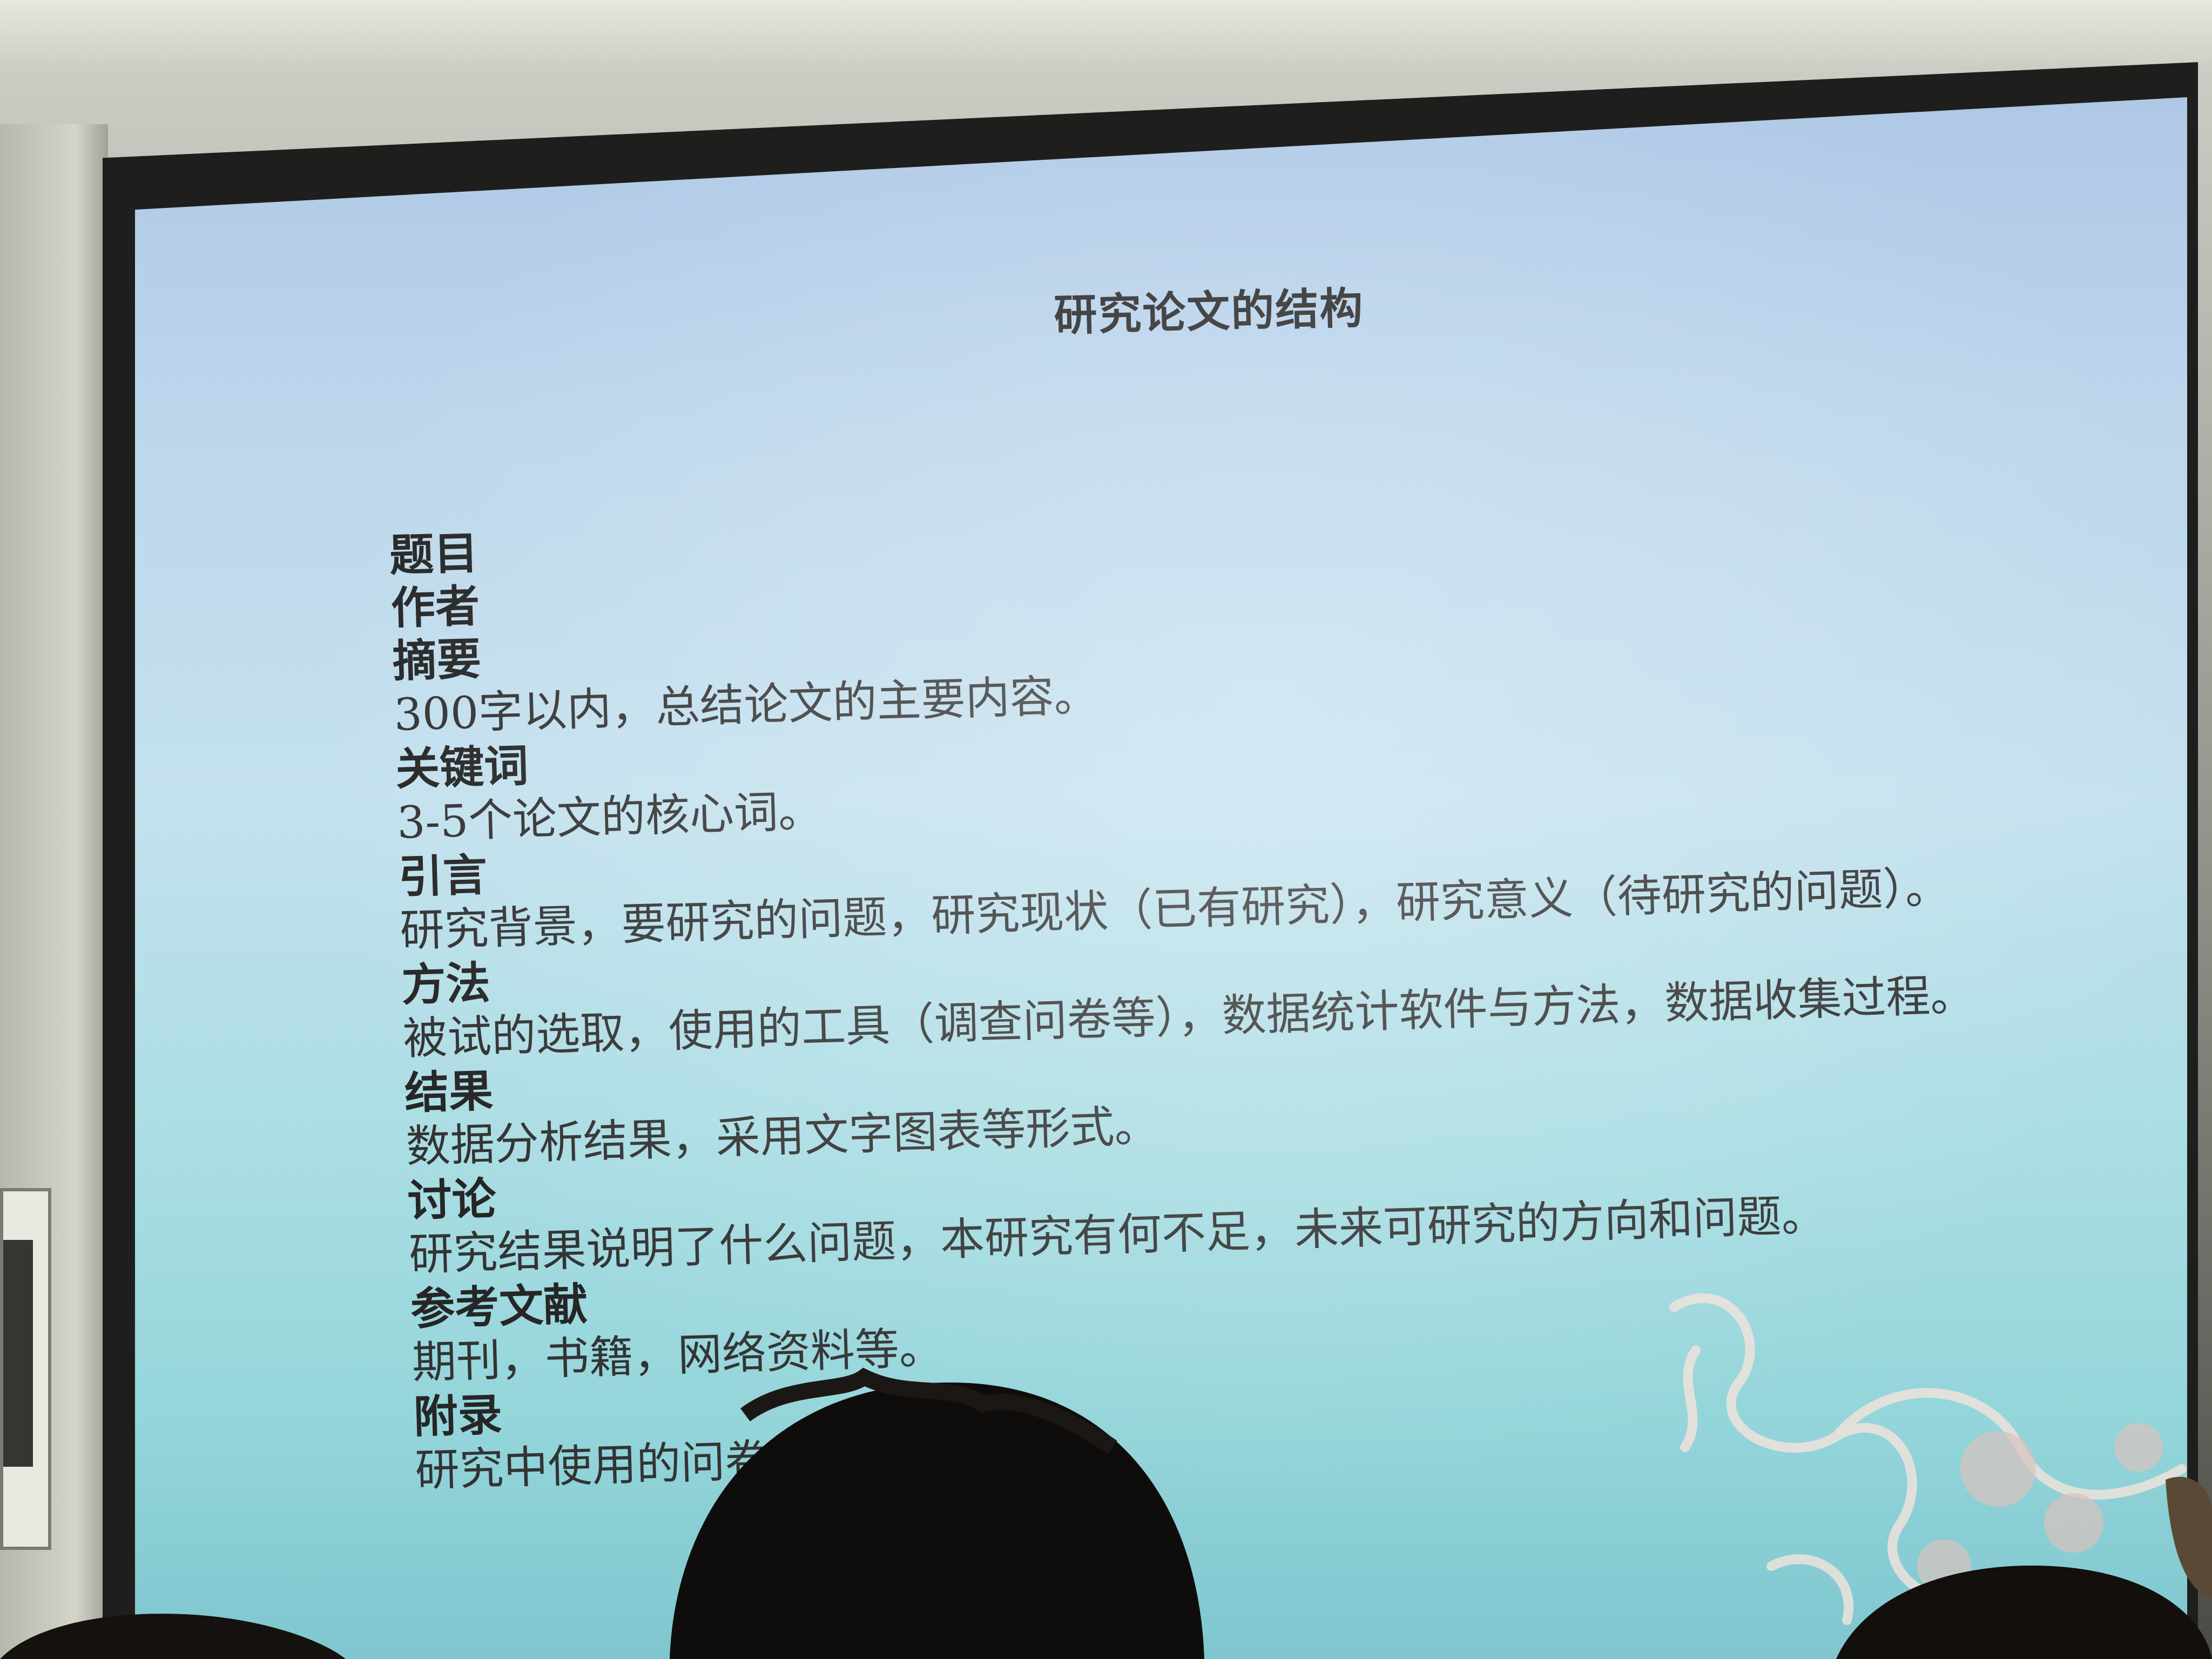  What do you see at coordinates (452, 1200) in the screenshot?
I see `section-heading: 讨论` at bounding box center [452, 1200].